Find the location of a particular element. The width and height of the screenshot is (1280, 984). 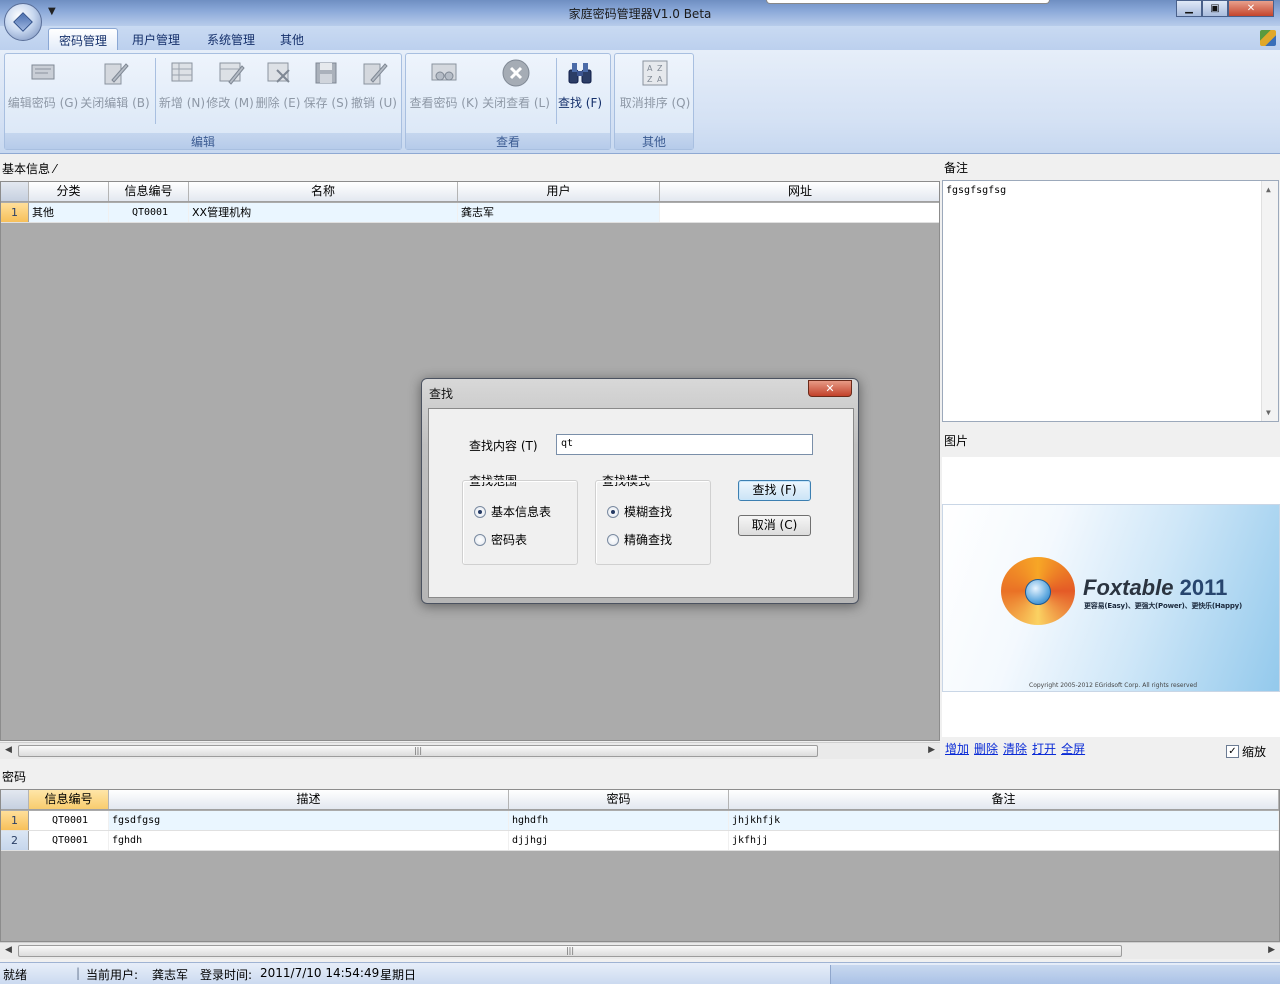

picture-links: 增加 删除 清除 打开 全屏 is located at coordinates (1015, 748).